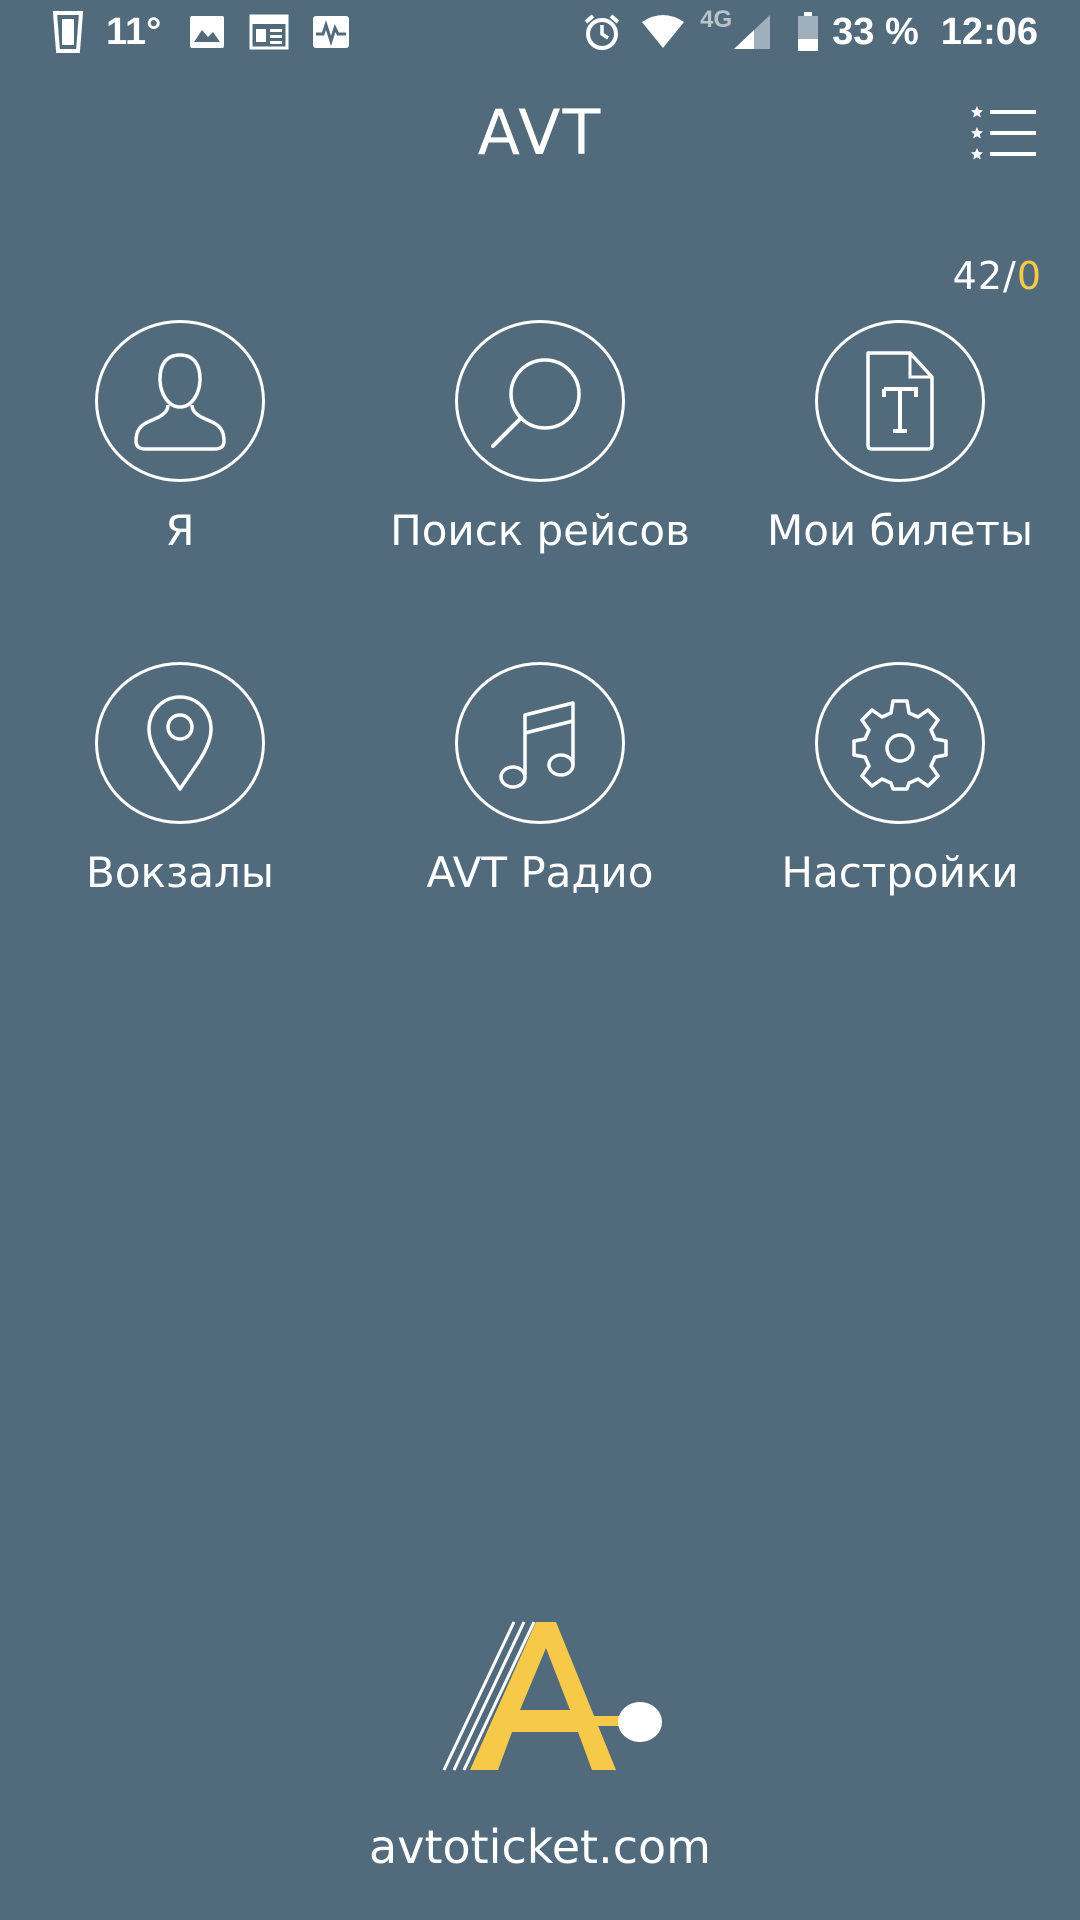 This screenshot has height=1920, width=1080. Describe the element at coordinates (207, 32) in the screenshot. I see `image-icon` at that location.